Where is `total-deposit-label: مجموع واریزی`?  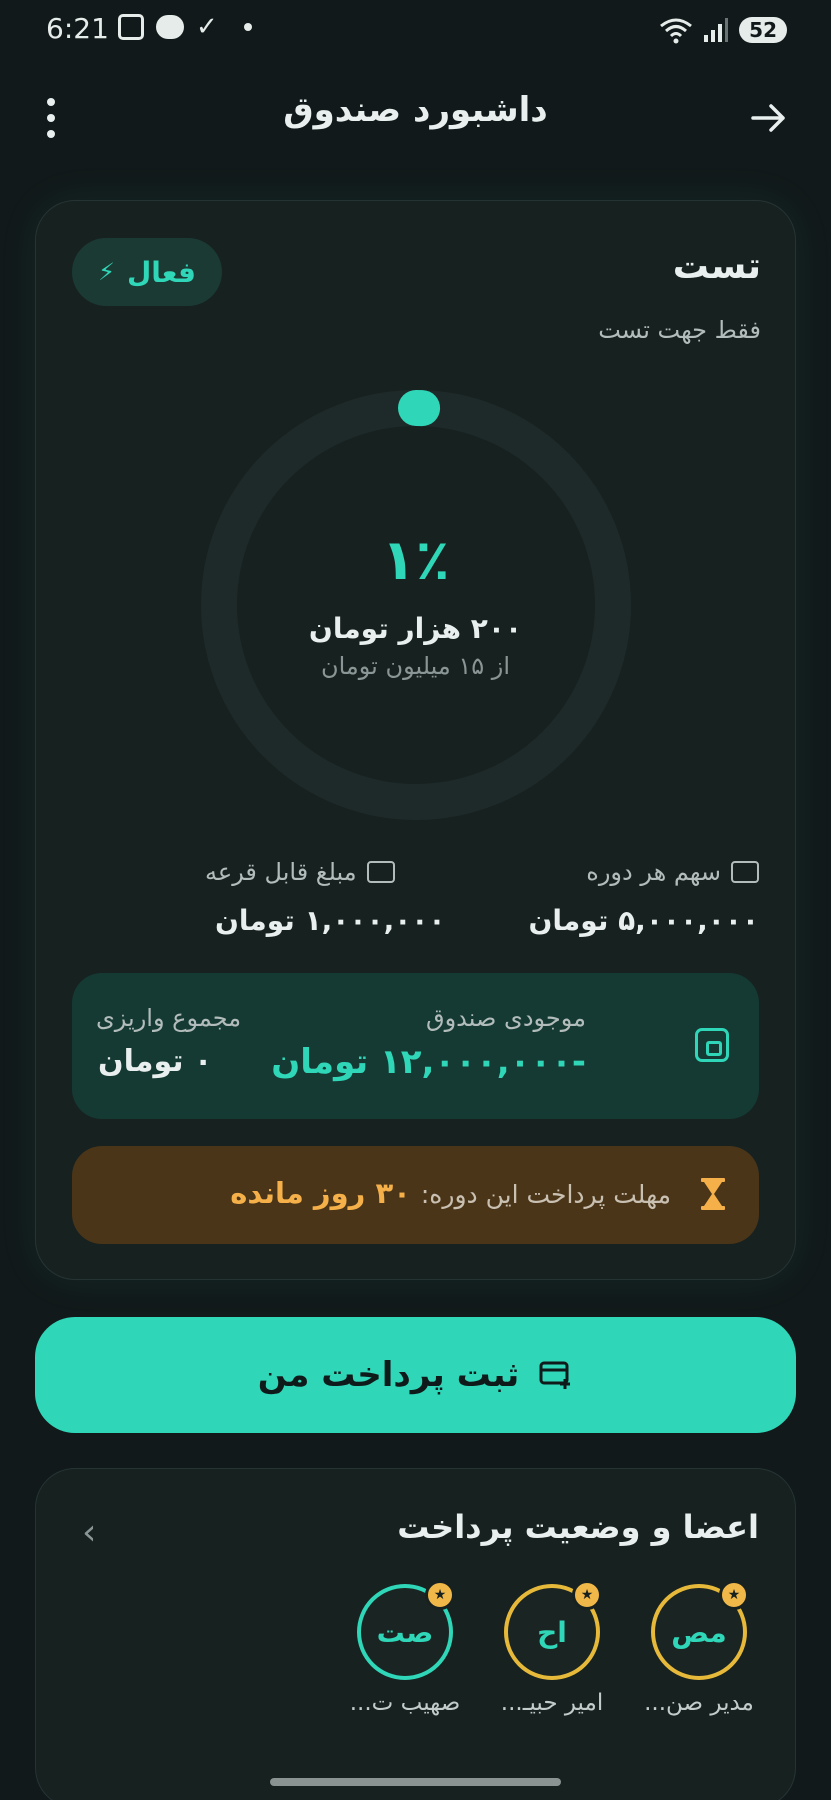
total-deposit-label: مجموع واریزی is located at coordinates (169, 1018).